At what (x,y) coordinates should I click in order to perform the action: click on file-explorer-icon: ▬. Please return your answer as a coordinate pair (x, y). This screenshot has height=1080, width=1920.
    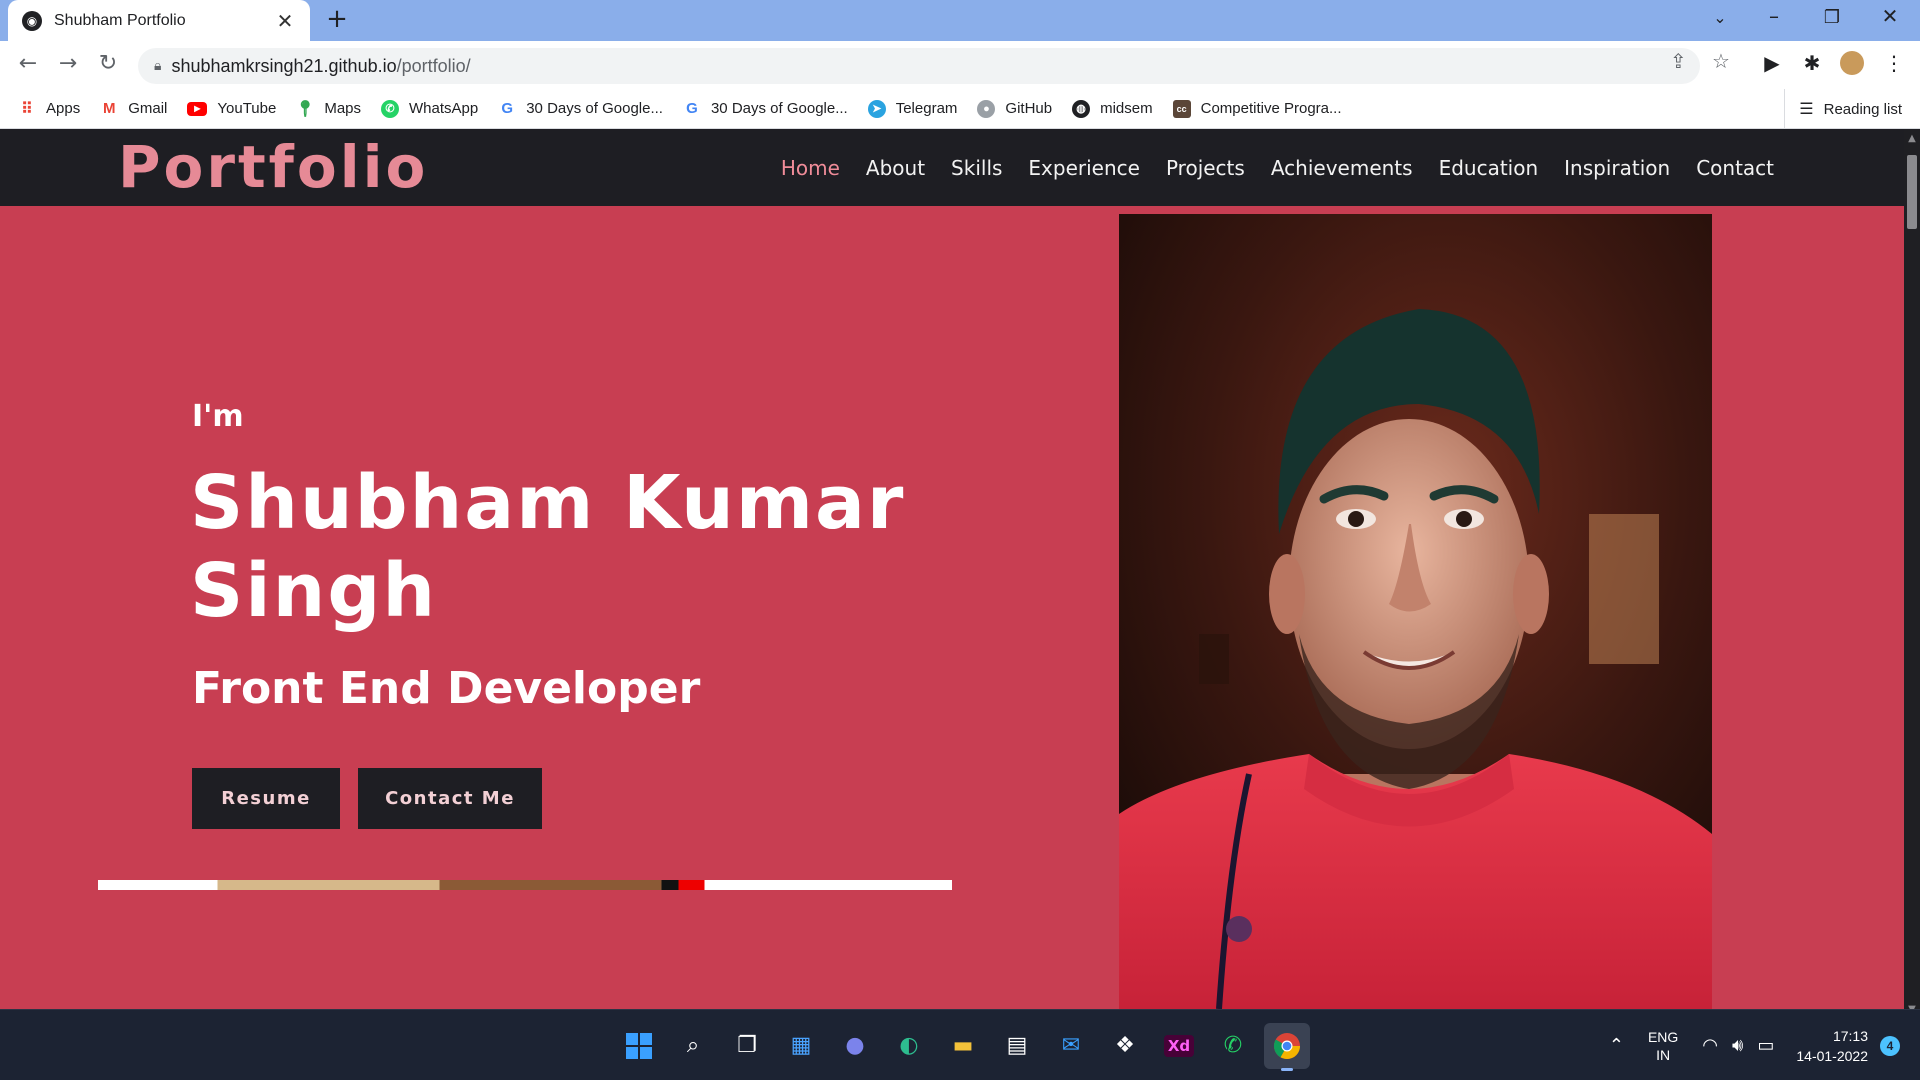
    Looking at the image, I should click on (963, 1046).